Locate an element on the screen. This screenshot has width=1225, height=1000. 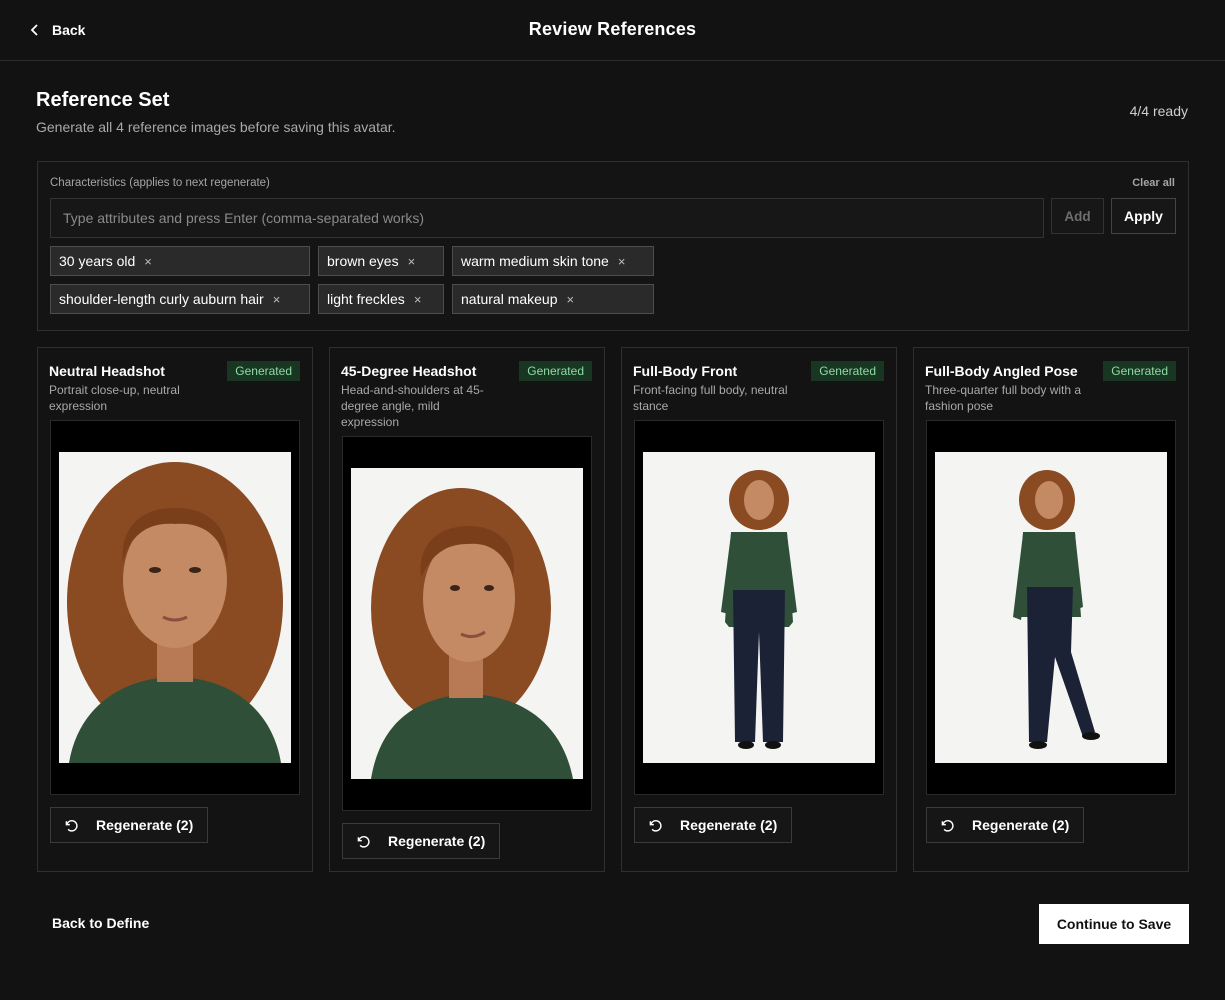
chip-label: warm medium skin tone is located at coordinates (535, 261).